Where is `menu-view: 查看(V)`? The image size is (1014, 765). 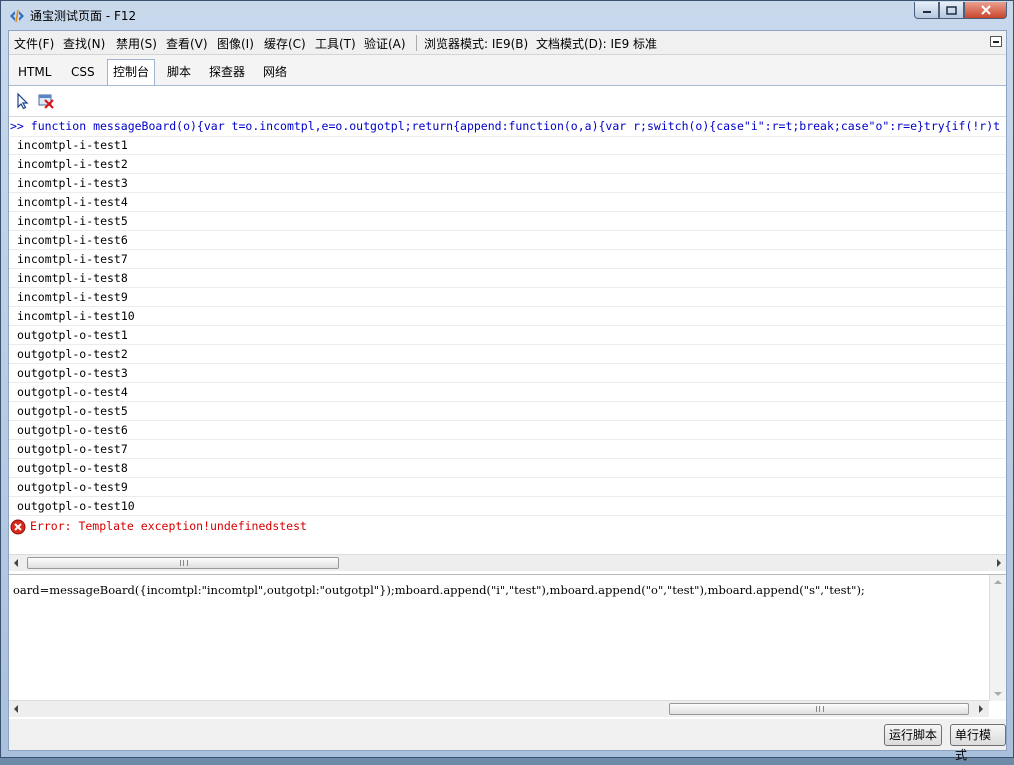
menu-view: 查看(V) is located at coordinates (187, 43).